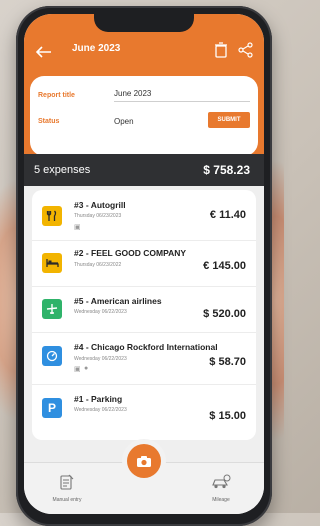 Image resolution: width=320 pixels, height=526 pixels. Describe the element at coordinates (44, 52) in the screenshot. I see `back-arrow-icon` at that location.